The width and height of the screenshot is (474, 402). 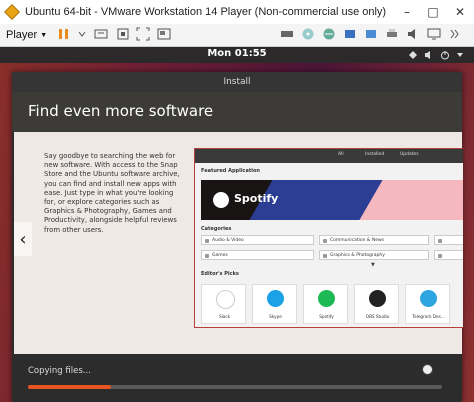 What do you see at coordinates (69, 387) in the screenshot?
I see `progress-bar-fill` at bounding box center [69, 387].